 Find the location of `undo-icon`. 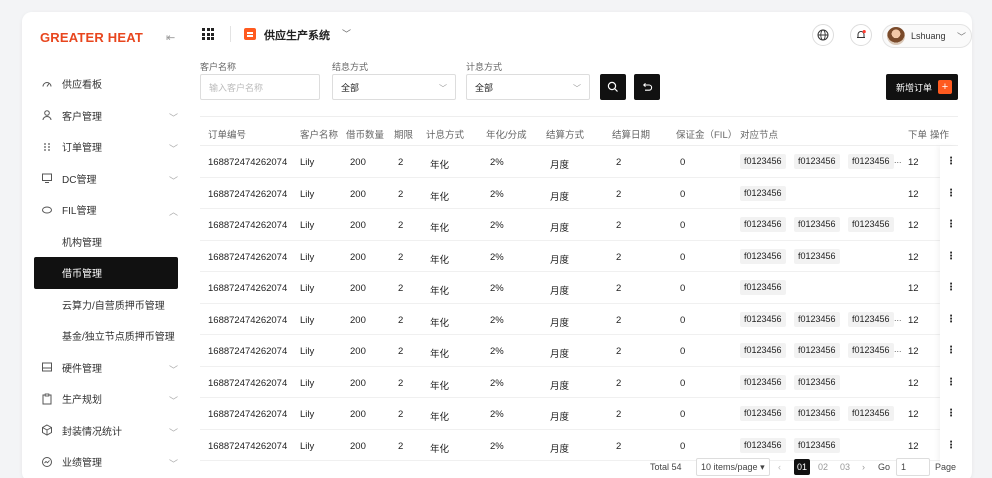

undo-icon is located at coordinates (647, 86).